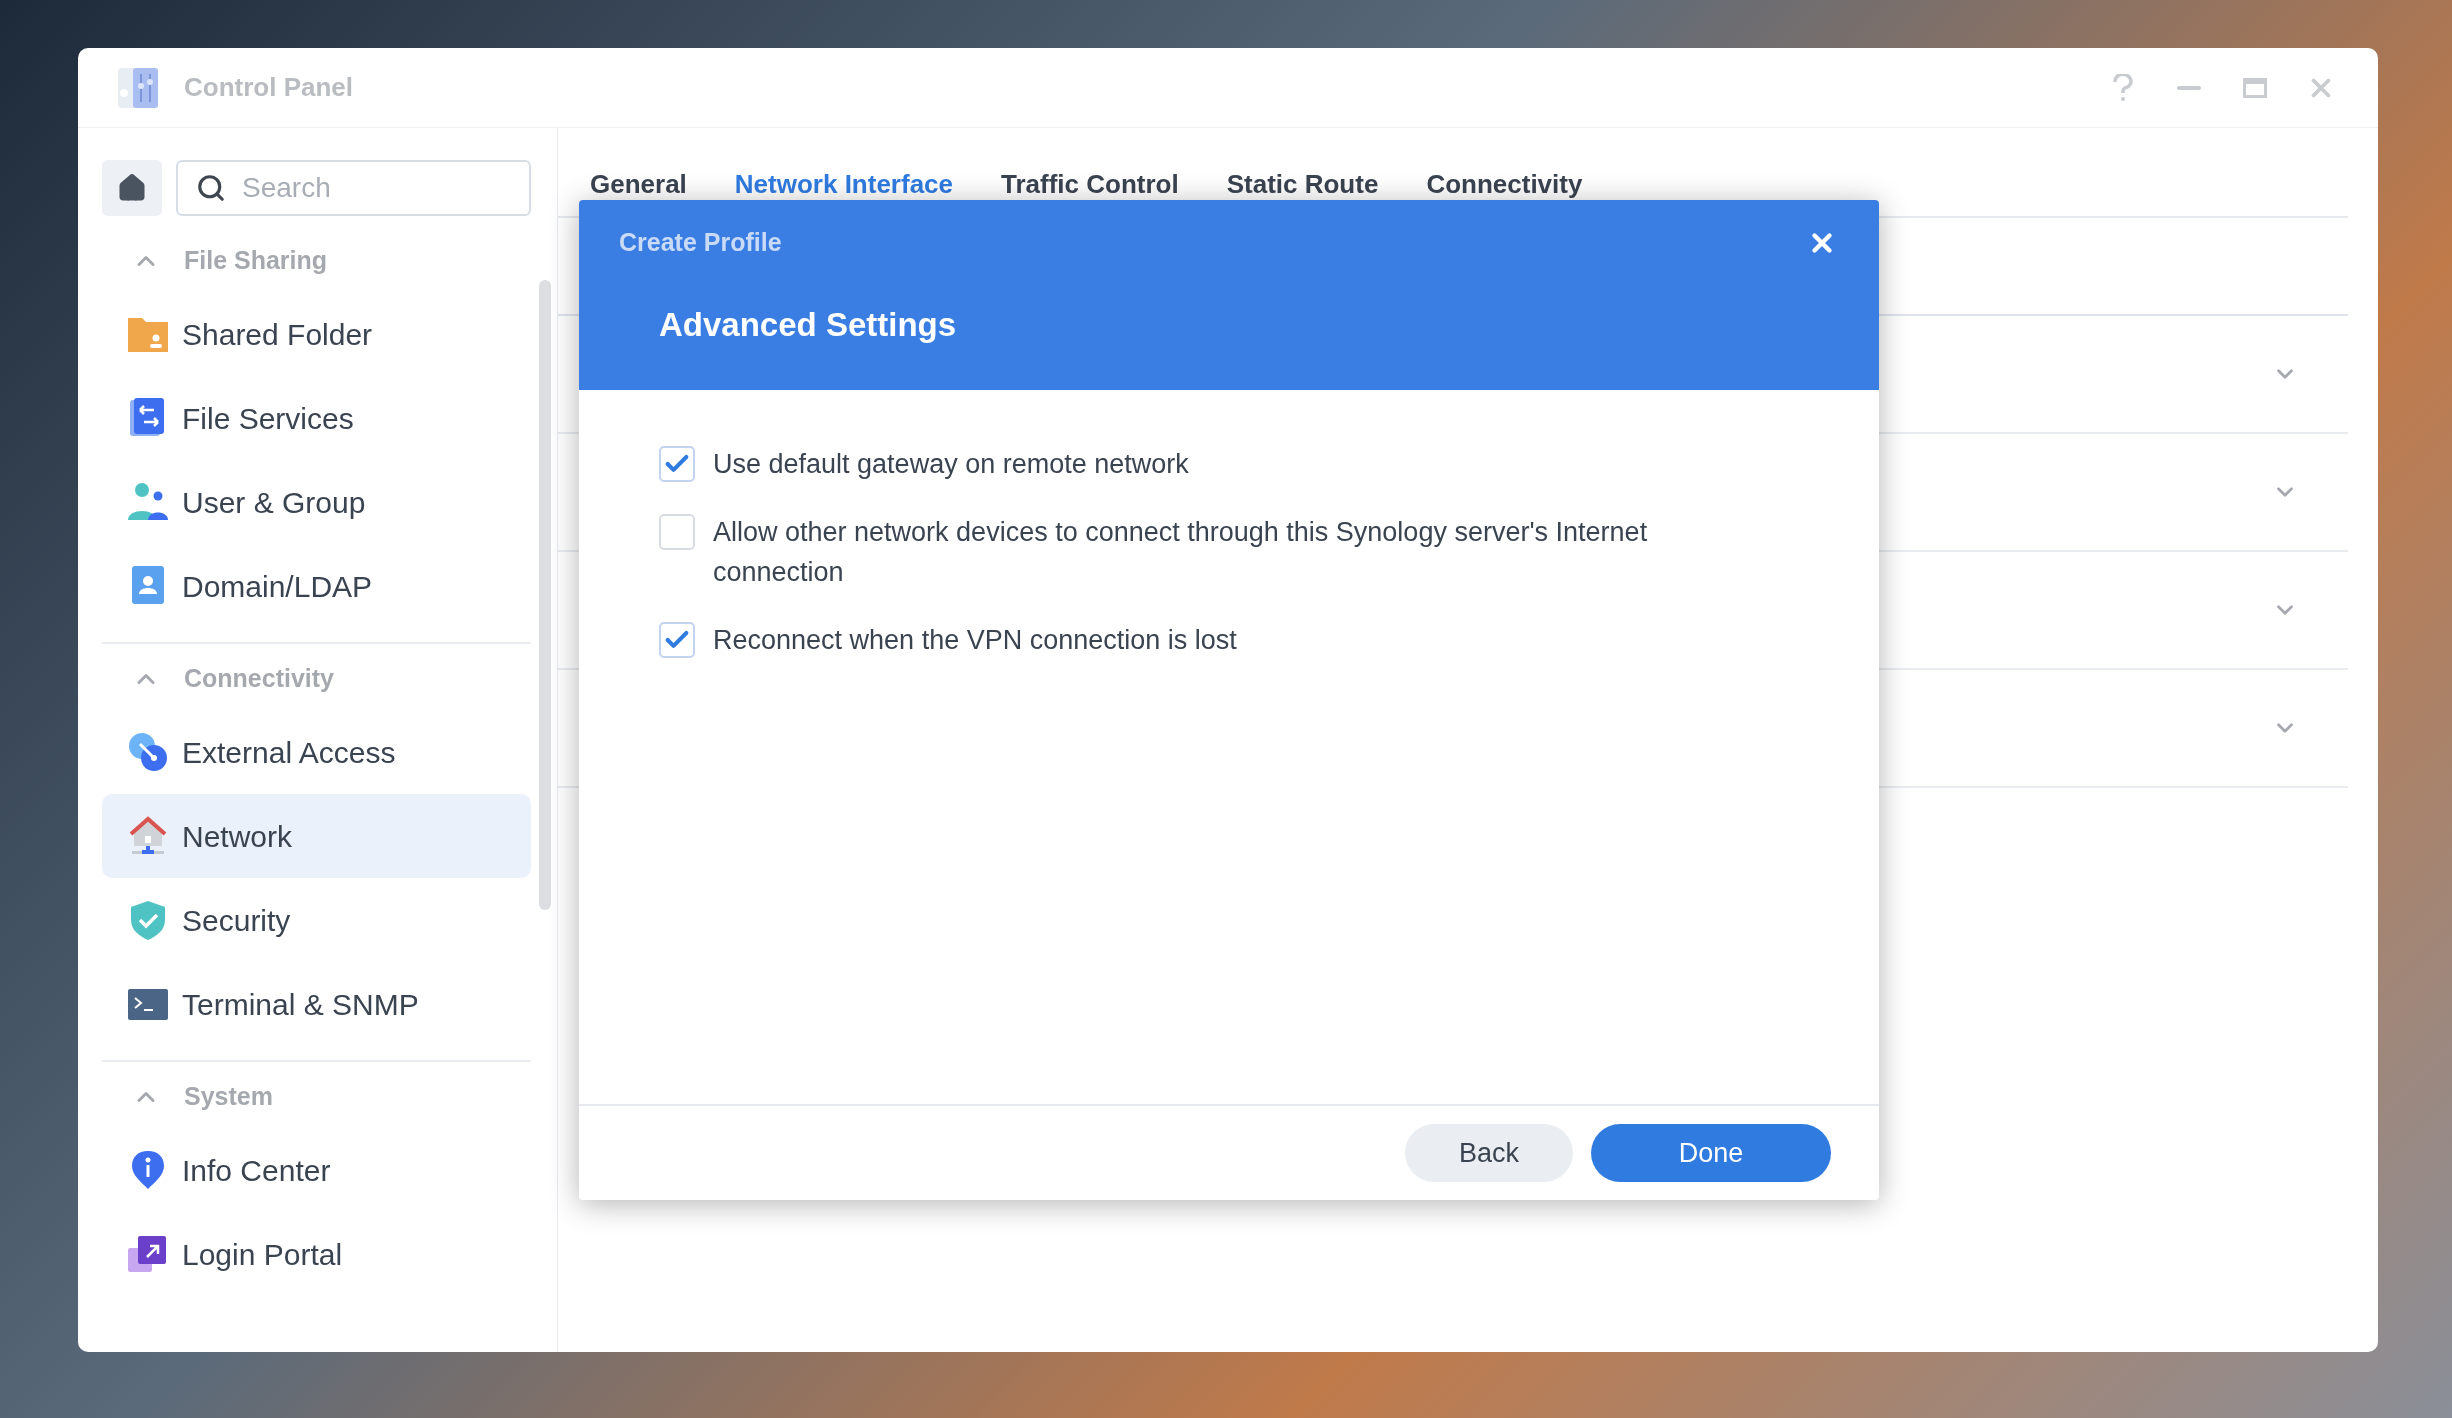  I want to click on maximize-icon, so click(2255, 87).